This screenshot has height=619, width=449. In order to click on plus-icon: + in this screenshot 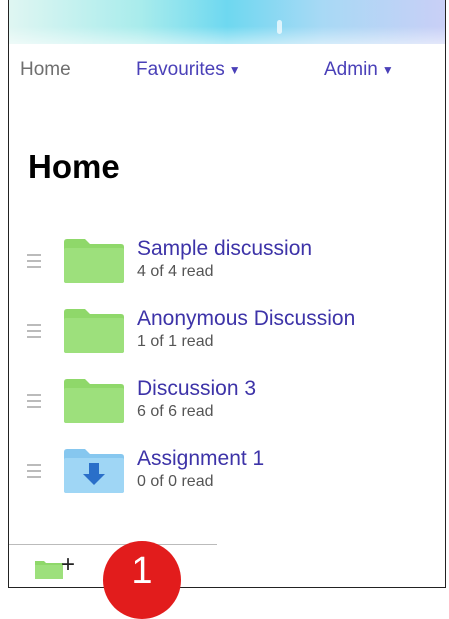, I will do `click(68, 564)`.